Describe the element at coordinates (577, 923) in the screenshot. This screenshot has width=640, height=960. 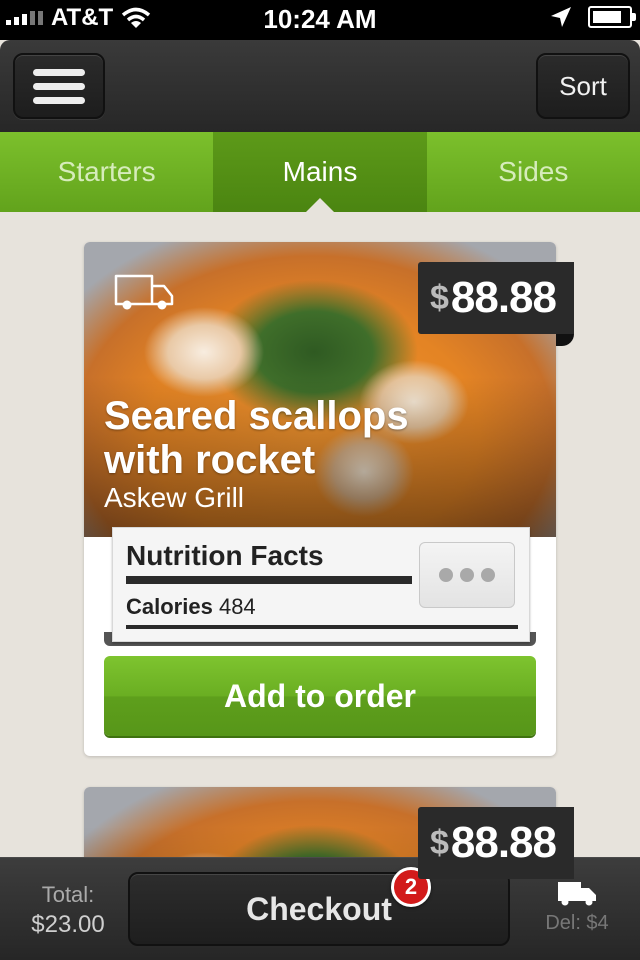
I see `delivery-fee: Del: $4` at that location.